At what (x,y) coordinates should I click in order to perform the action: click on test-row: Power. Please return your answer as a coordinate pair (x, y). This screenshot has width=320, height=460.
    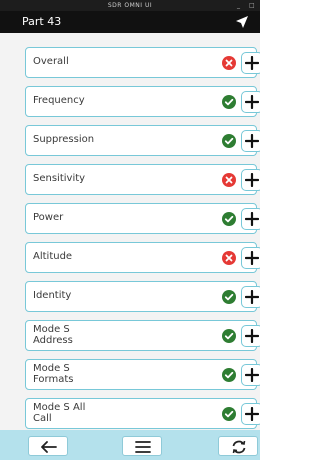
    Looking at the image, I should click on (142, 218).